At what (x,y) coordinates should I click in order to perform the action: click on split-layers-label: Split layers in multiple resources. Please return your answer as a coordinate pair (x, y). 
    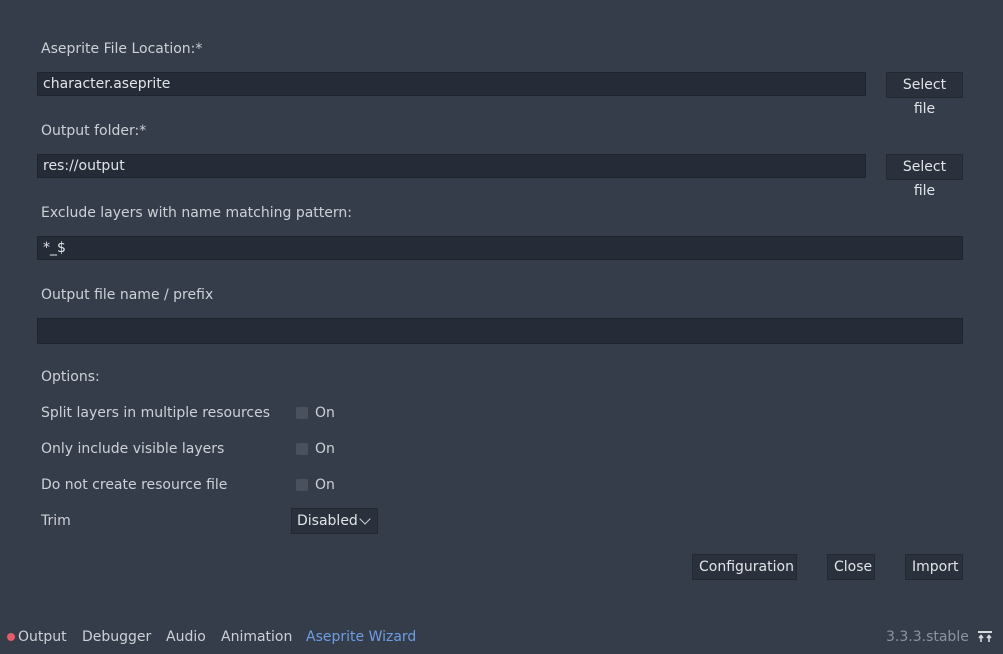
    Looking at the image, I should click on (156, 413).